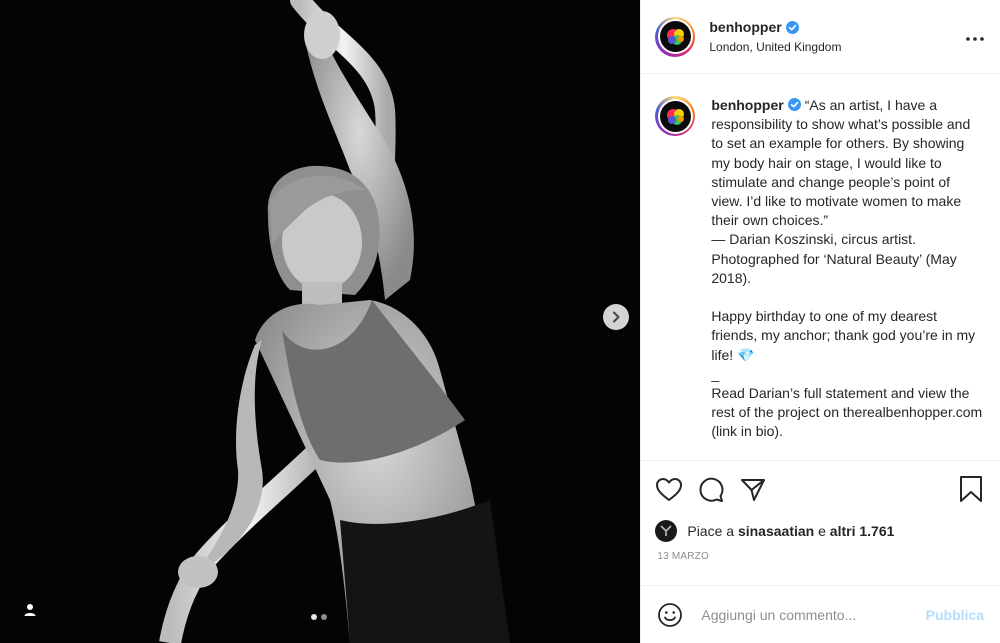  What do you see at coordinates (314, 617) in the screenshot?
I see `carousel-dot-active` at bounding box center [314, 617].